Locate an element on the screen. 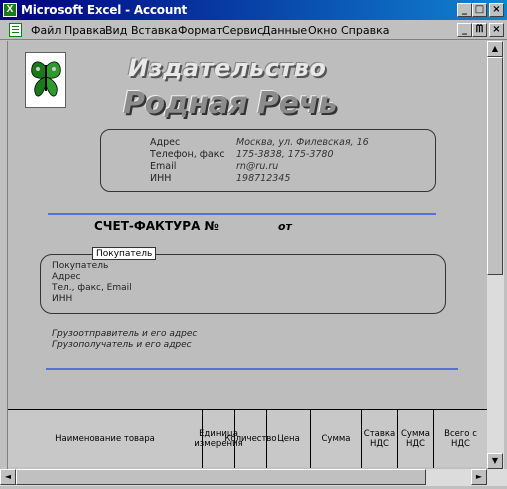 This screenshot has height=489, width=507. col-quantity: Количество is located at coordinates (250, 439).